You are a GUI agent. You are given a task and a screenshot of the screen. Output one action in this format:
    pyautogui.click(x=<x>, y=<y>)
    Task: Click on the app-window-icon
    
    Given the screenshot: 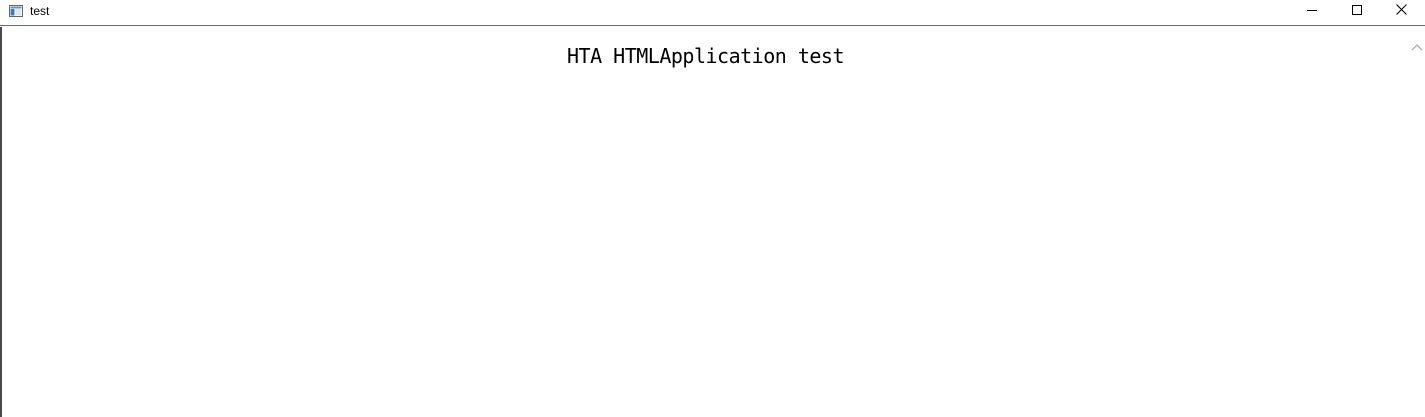 What is the action you would take?
    pyautogui.click(x=16, y=10)
    